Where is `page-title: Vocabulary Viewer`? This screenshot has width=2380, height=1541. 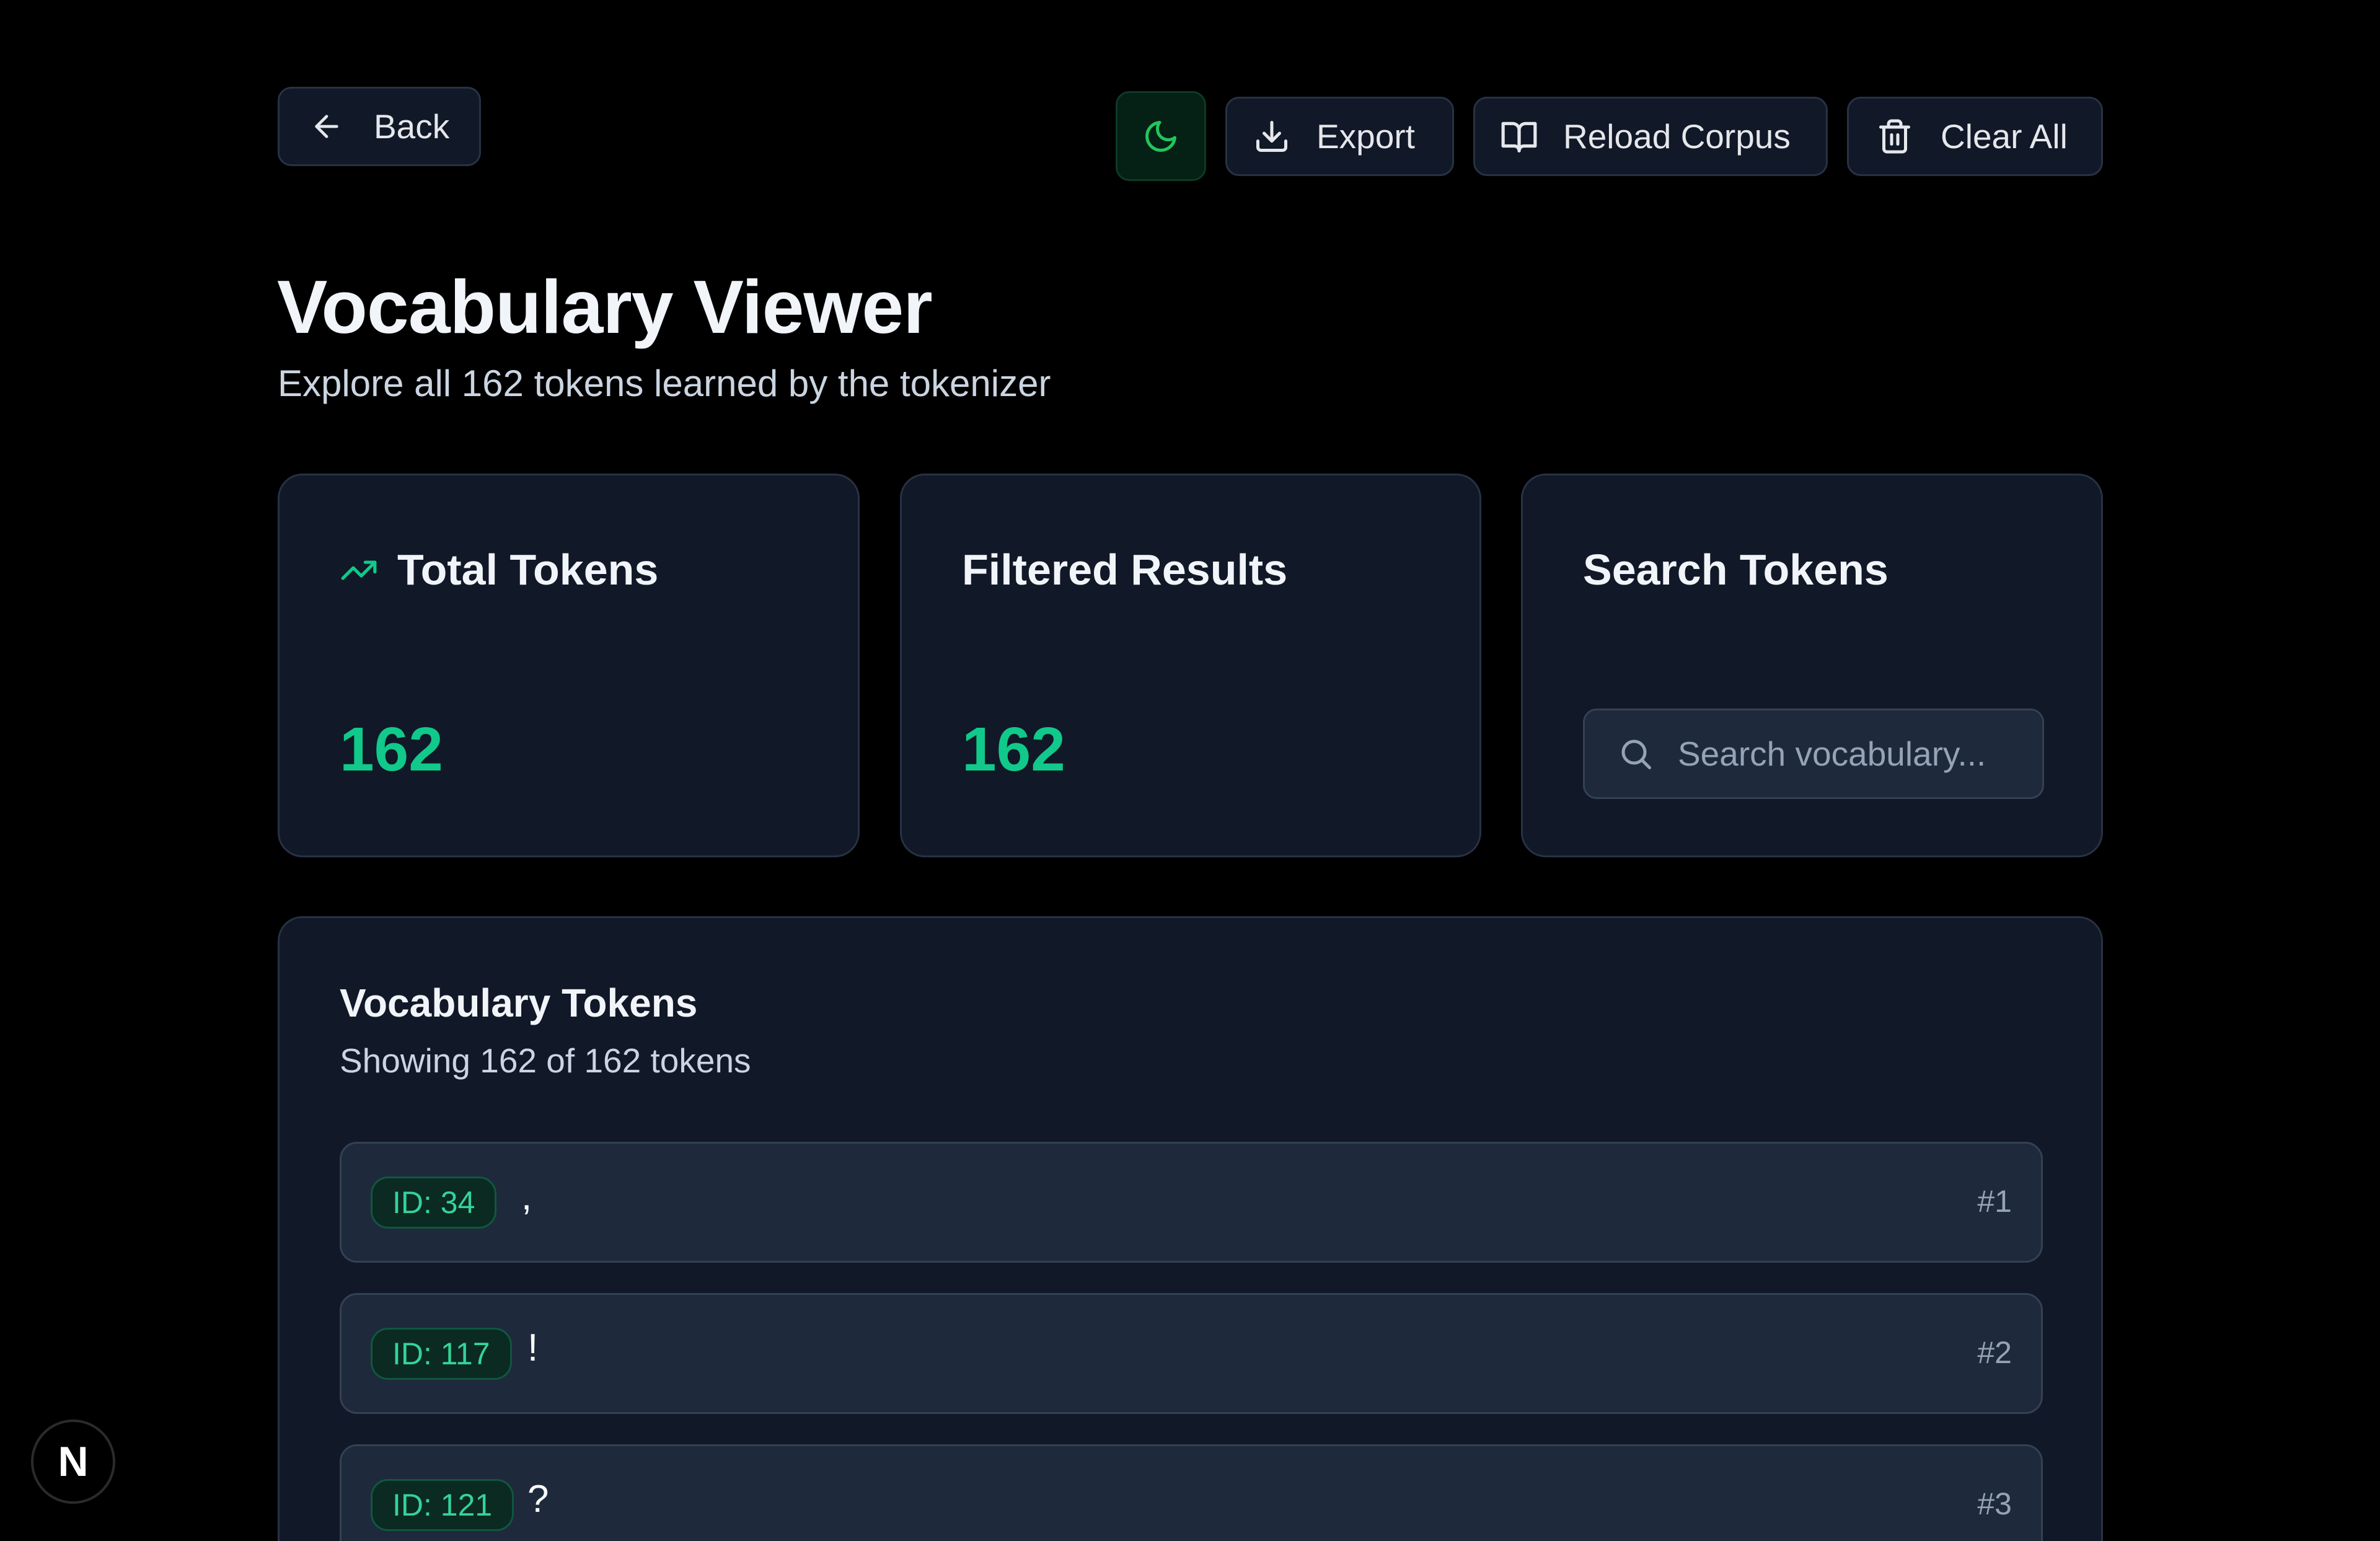
page-title: Vocabulary Viewer is located at coordinates (605, 307).